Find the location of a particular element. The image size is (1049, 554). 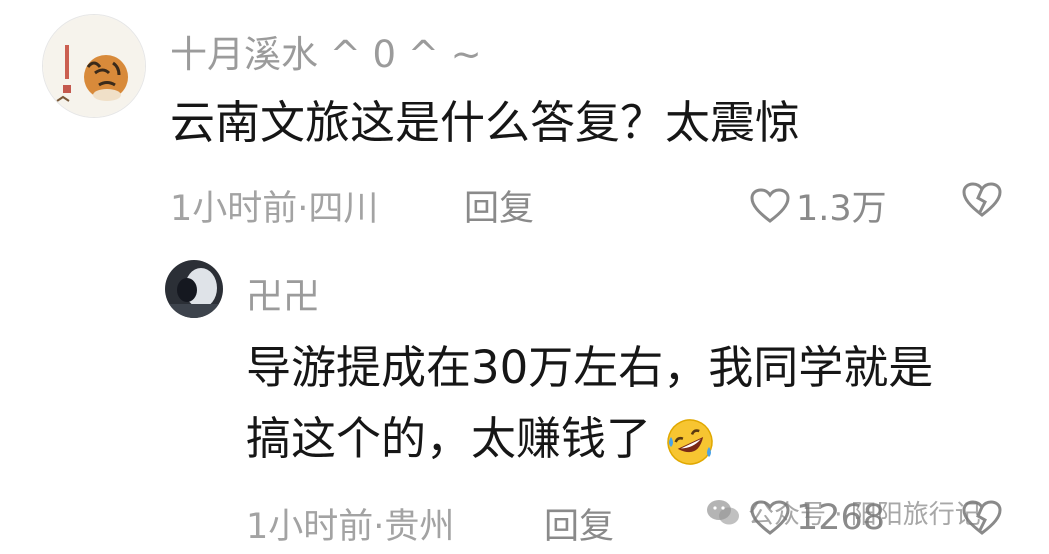

rolling-on-floor-laughing-emoji-icon is located at coordinates (690, 442).